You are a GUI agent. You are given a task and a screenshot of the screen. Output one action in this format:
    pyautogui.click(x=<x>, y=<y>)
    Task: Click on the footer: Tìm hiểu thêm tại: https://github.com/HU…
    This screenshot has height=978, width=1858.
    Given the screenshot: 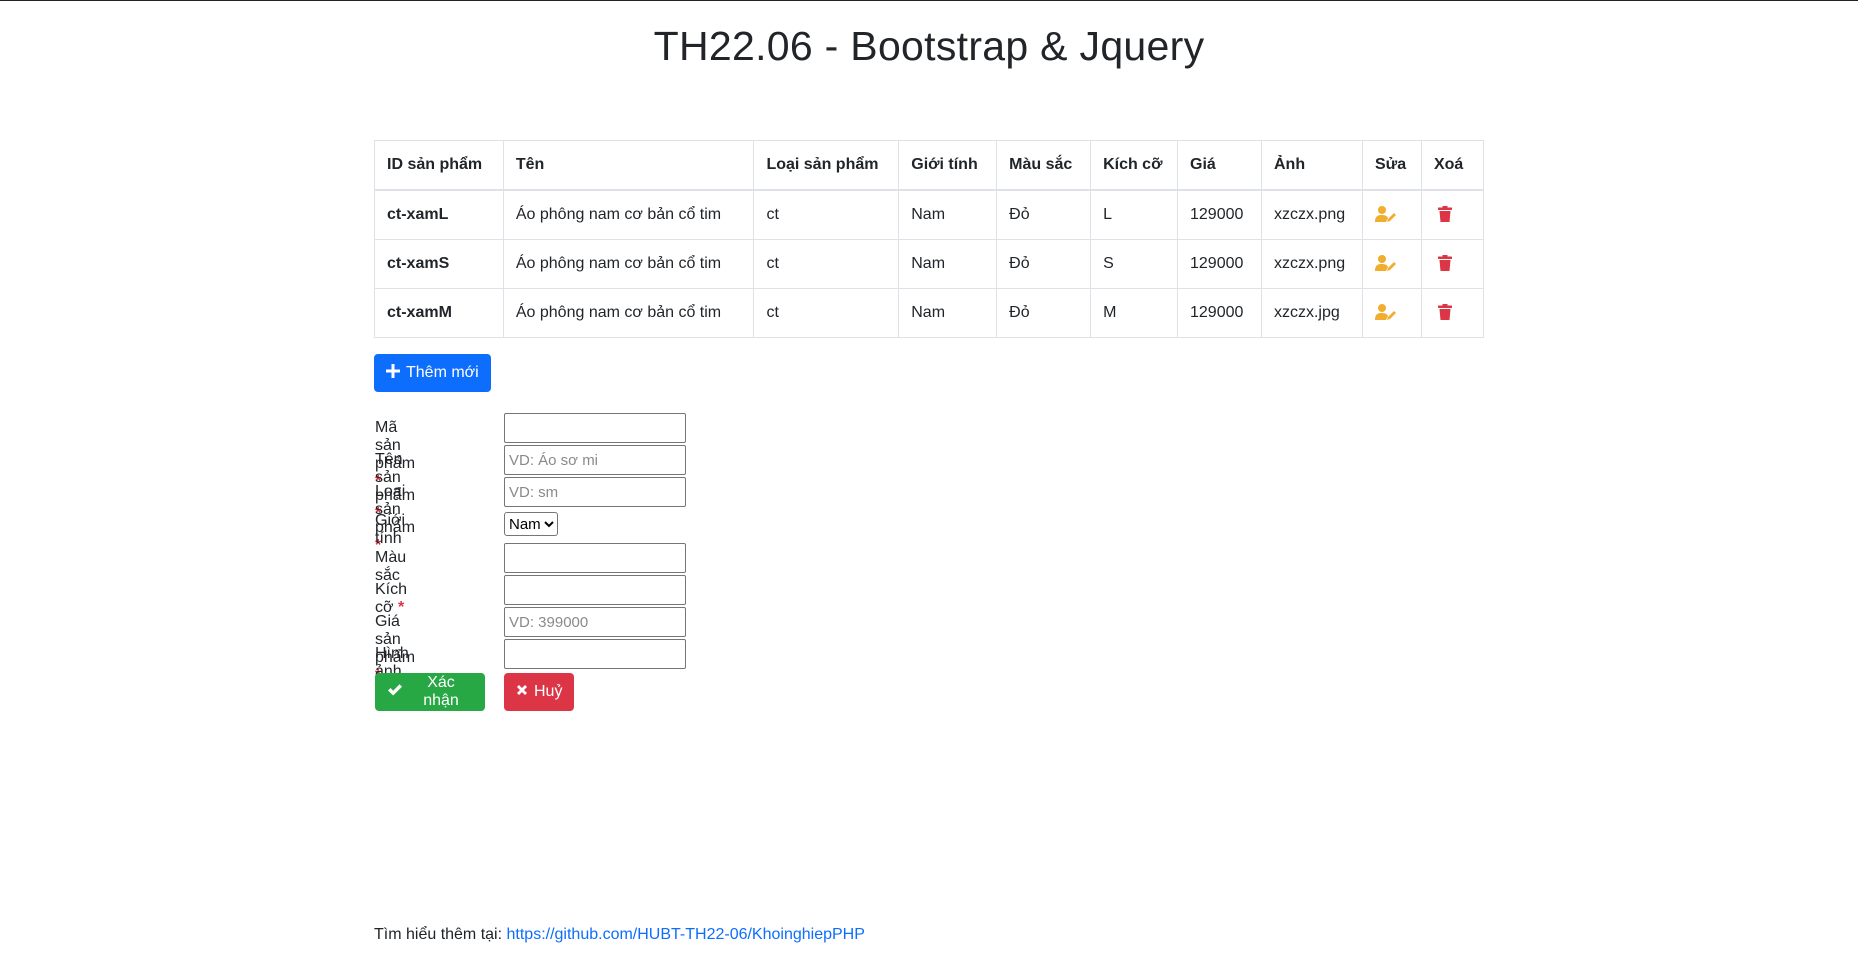 What is the action you would take?
    pyautogui.click(x=619, y=935)
    